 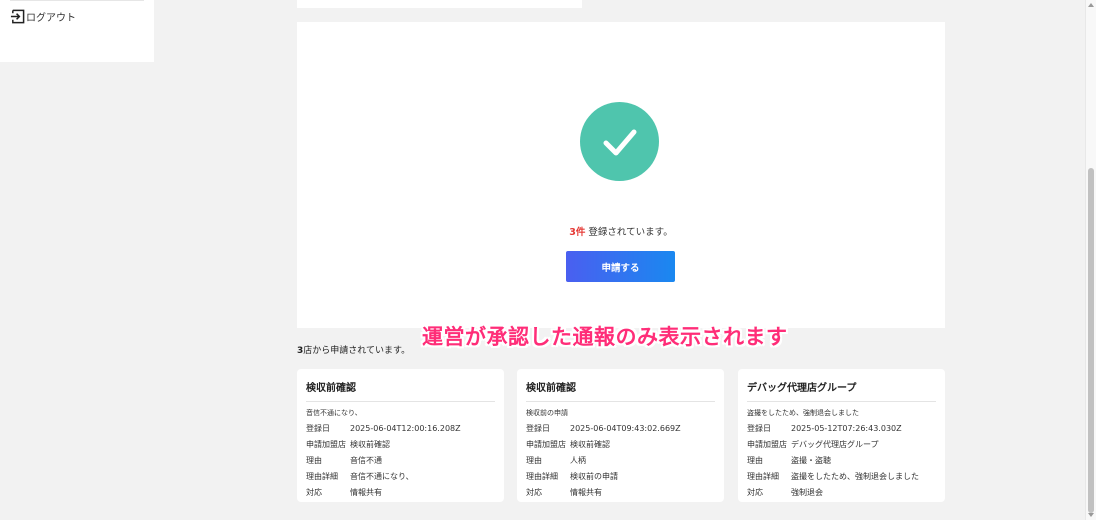 I want to click on store-summary: 3店から申請されています。, so click(x=353, y=349).